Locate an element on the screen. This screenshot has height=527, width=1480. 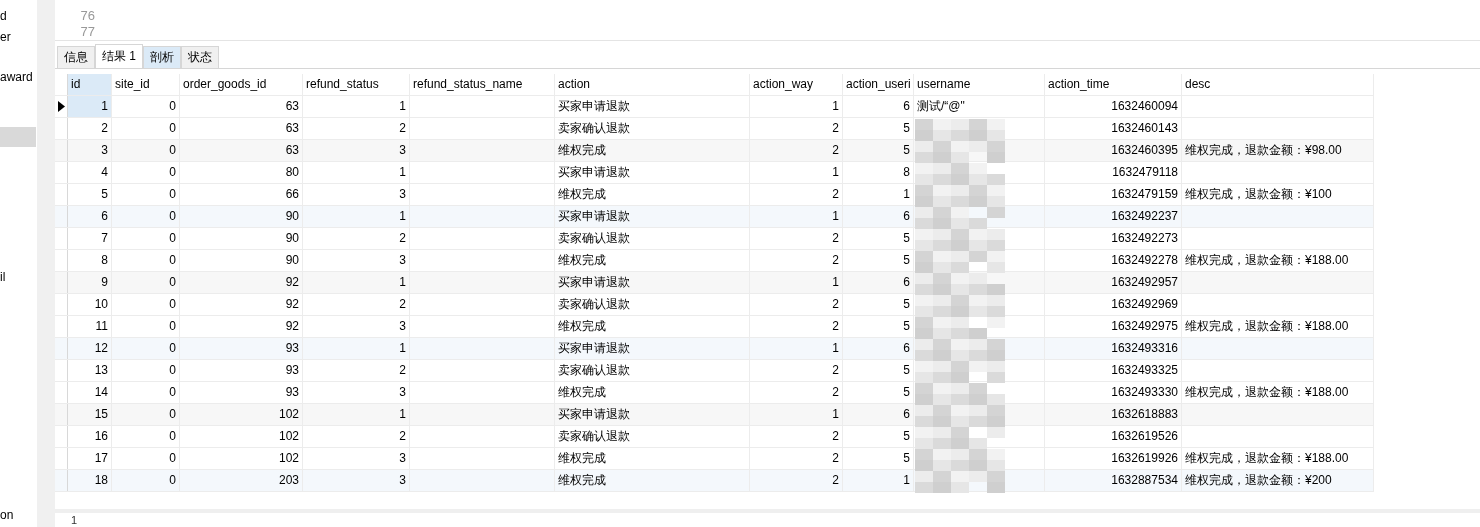
table-cell: 1632460395 is located at coordinates (1144, 149).